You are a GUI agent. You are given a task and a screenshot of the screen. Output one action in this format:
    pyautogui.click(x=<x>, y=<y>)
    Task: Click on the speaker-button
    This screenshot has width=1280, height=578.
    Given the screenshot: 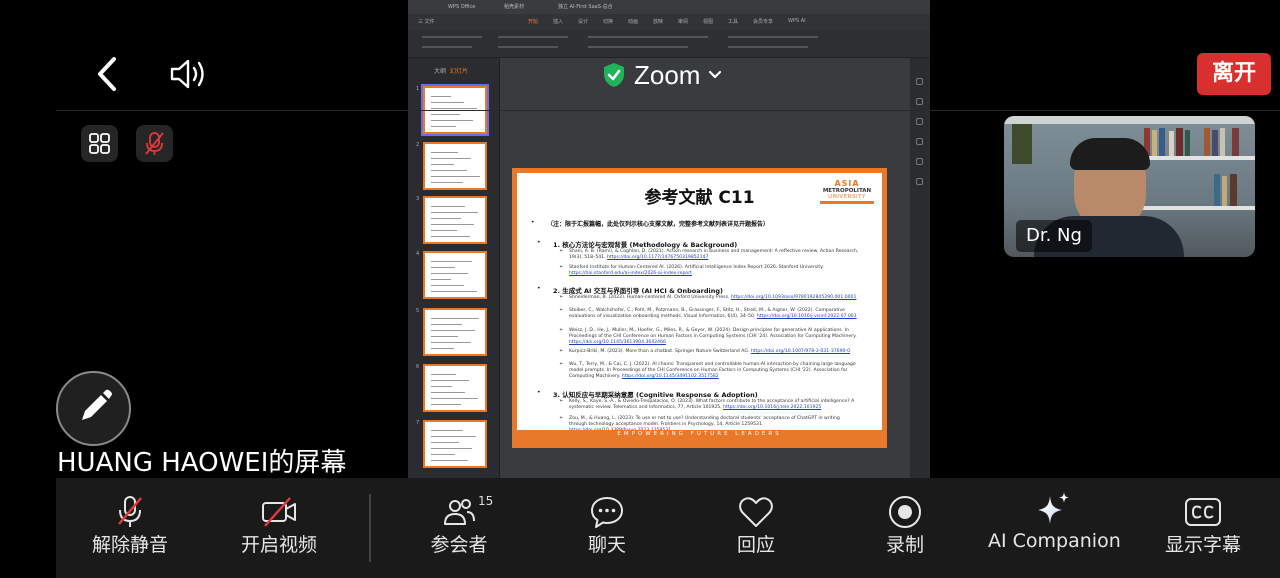 What is the action you would take?
    pyautogui.click(x=188, y=74)
    